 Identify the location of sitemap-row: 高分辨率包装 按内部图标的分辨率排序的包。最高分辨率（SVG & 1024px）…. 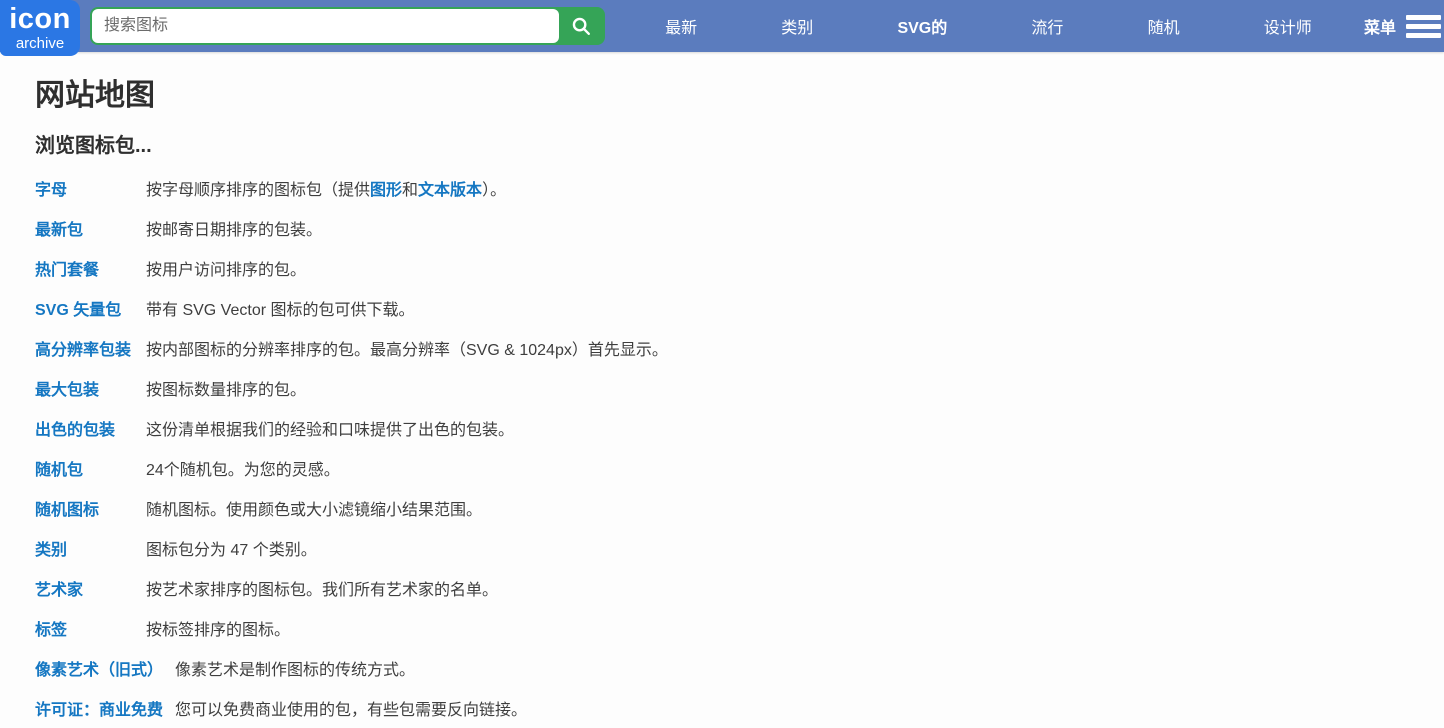
(739, 348).